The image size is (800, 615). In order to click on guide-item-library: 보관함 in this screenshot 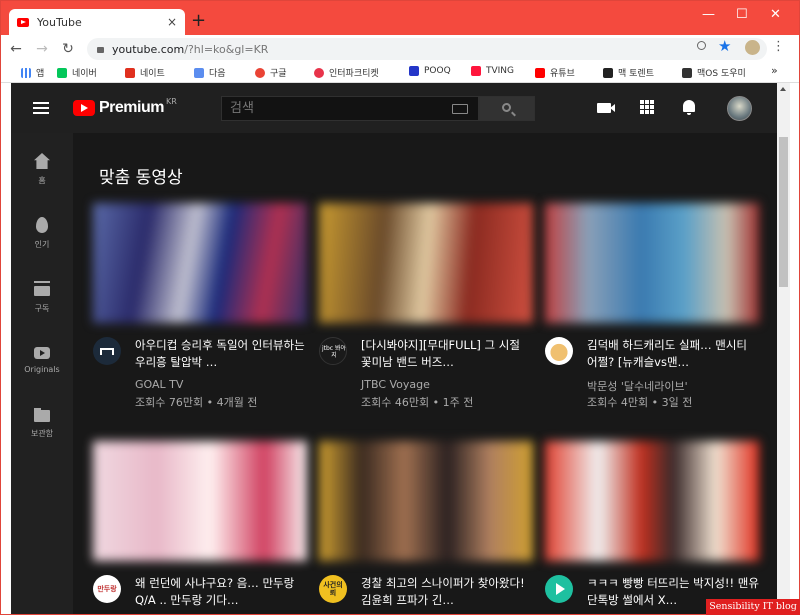, I will do `click(42, 423)`.